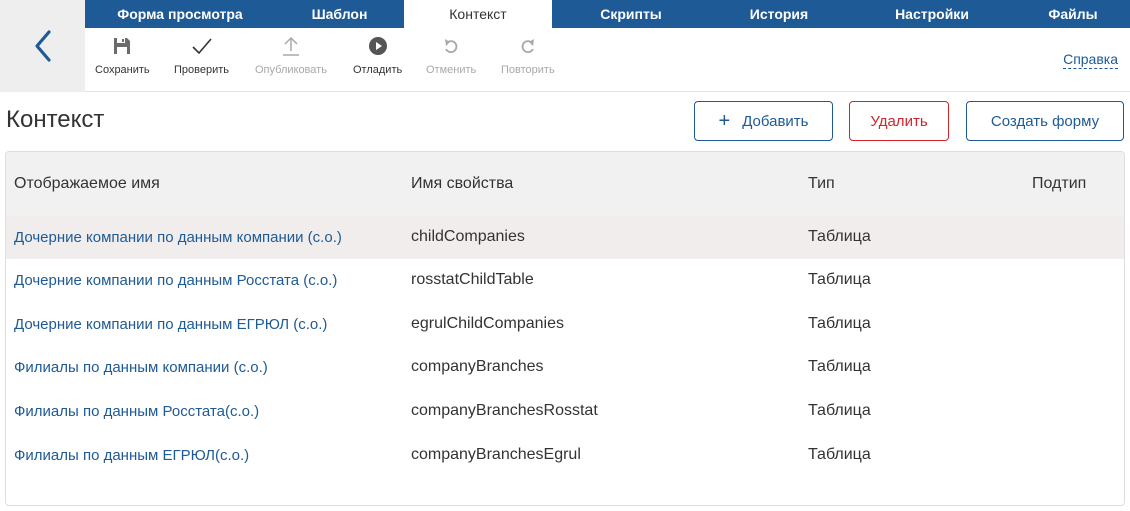 The width and height of the screenshot is (1130, 511). Describe the element at coordinates (291, 46) in the screenshot. I see `upload-icon` at that location.